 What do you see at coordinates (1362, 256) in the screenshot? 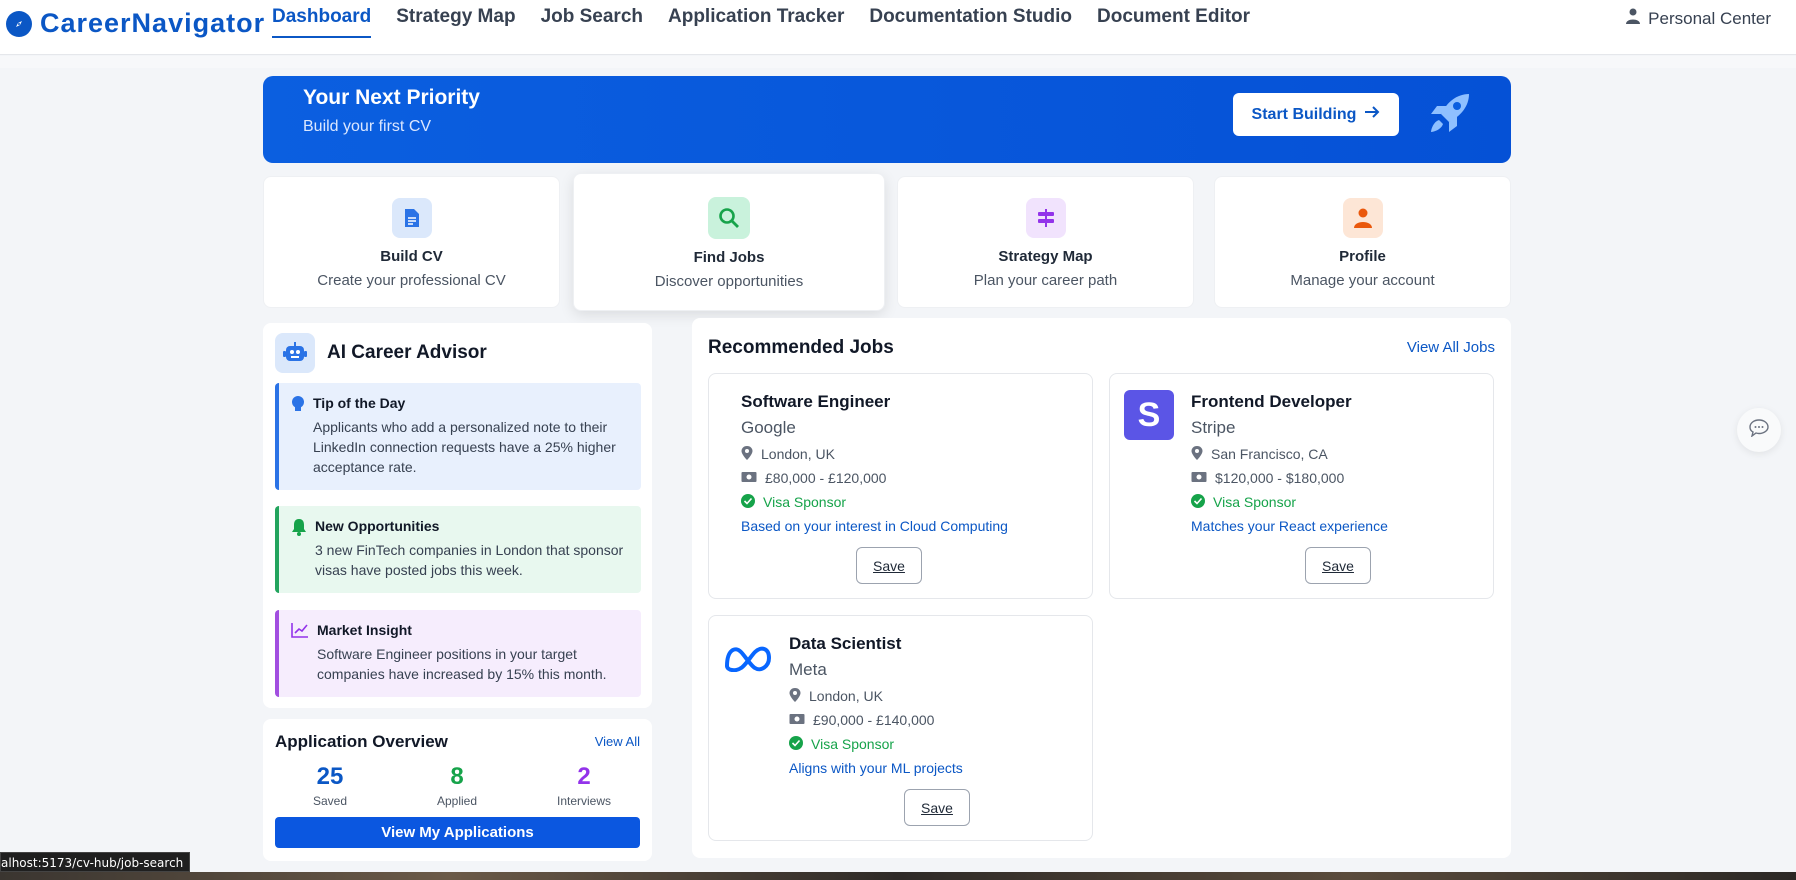
I see `quick-card-title: Profile` at bounding box center [1362, 256].